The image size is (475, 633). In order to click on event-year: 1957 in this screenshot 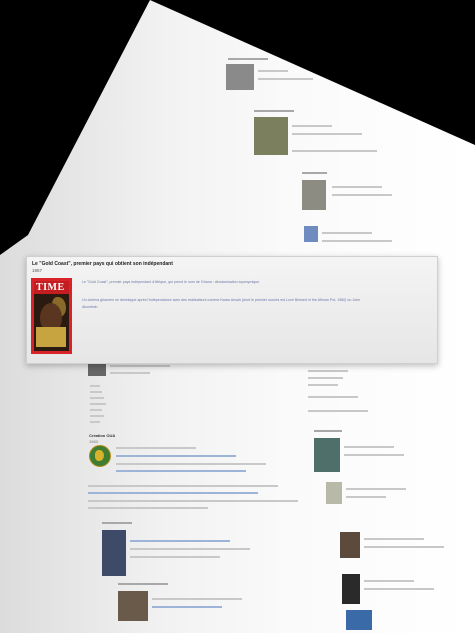, I will do `click(37, 270)`.